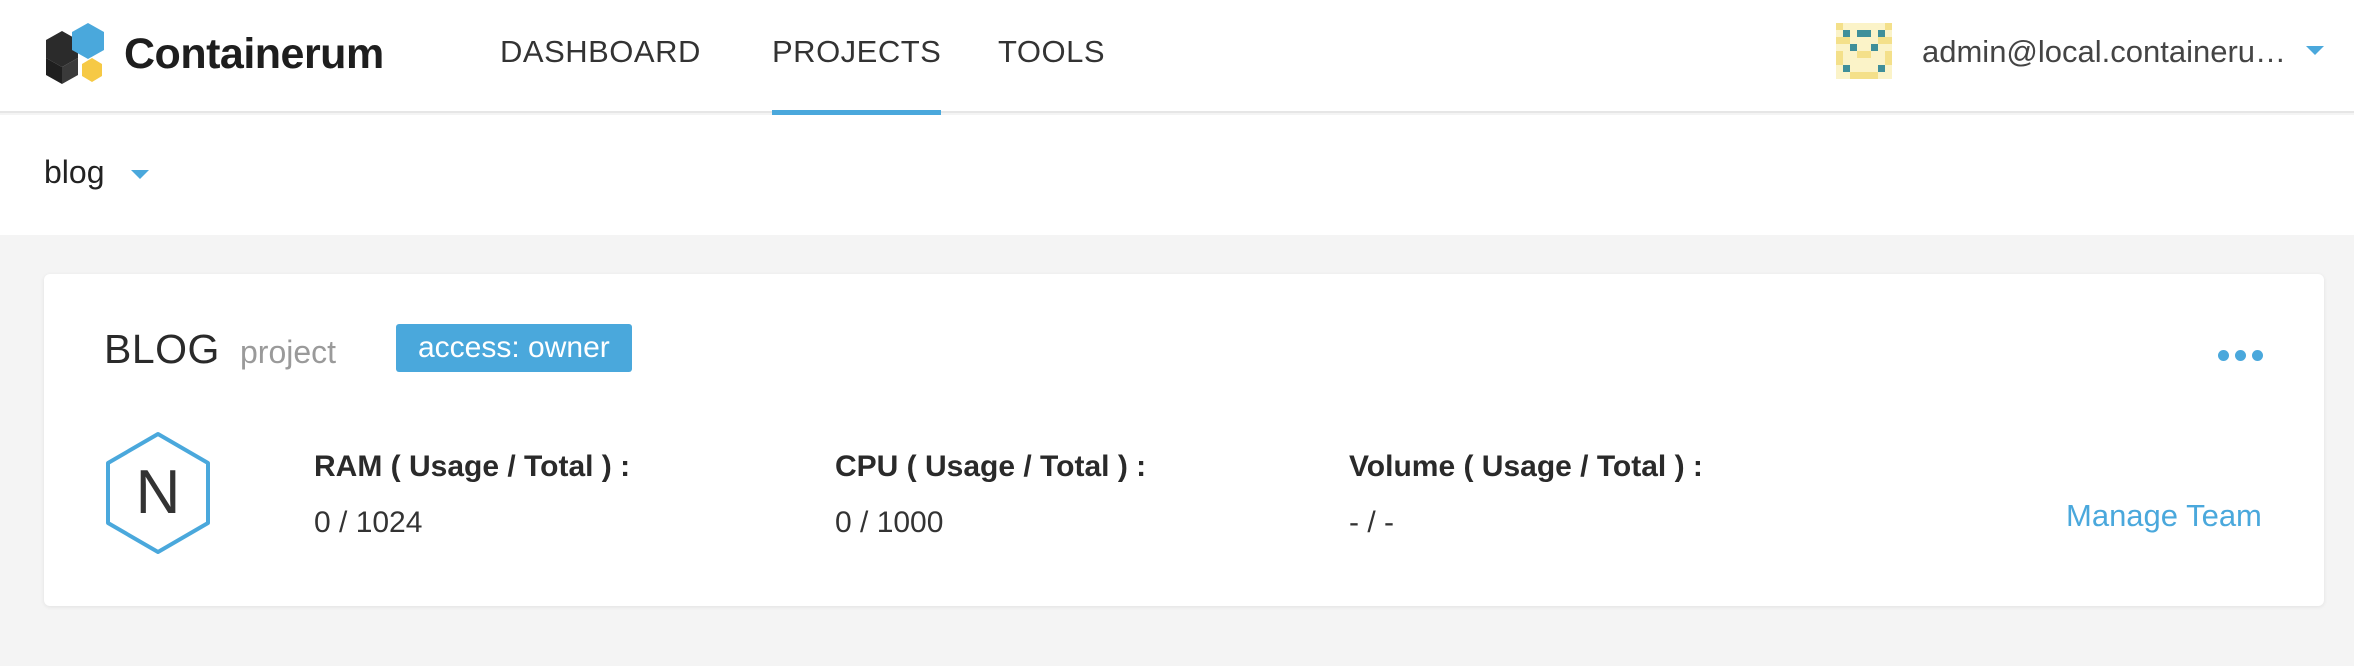 The height and width of the screenshot is (666, 2354). What do you see at coordinates (990, 495) in the screenshot?
I see `cpu-stat: CPU ( Usage / Total ) : 0 / 1000` at bounding box center [990, 495].